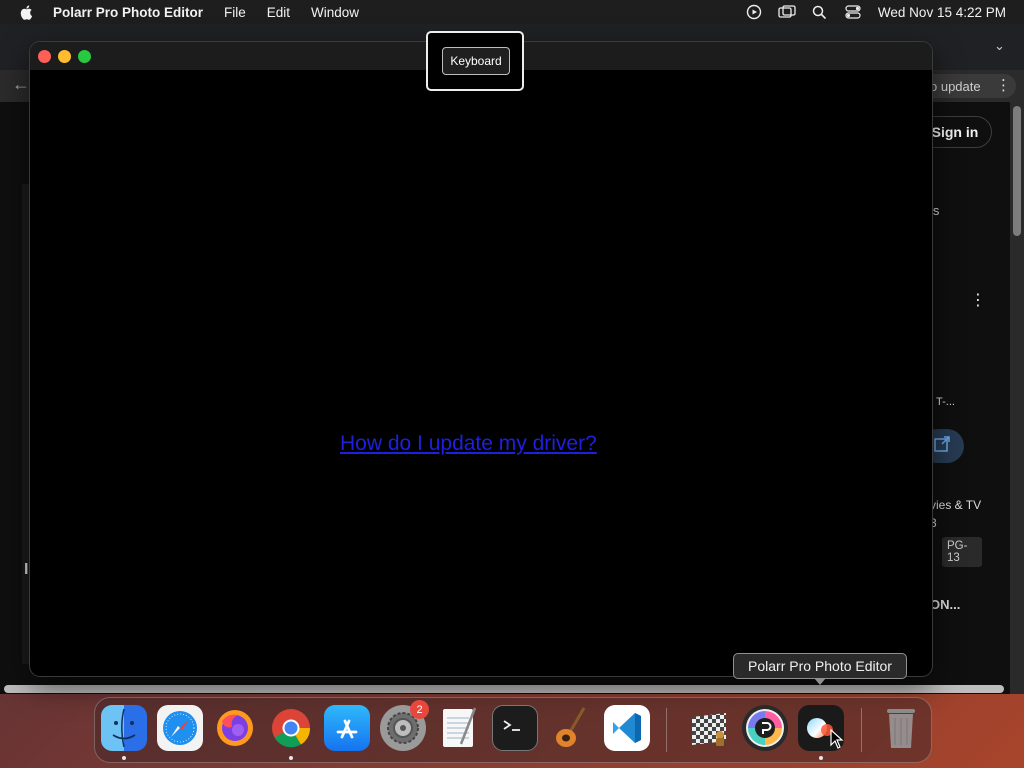 This screenshot has width=1024, height=768. I want to click on content-rating-text: PG- 13, so click(957, 552).